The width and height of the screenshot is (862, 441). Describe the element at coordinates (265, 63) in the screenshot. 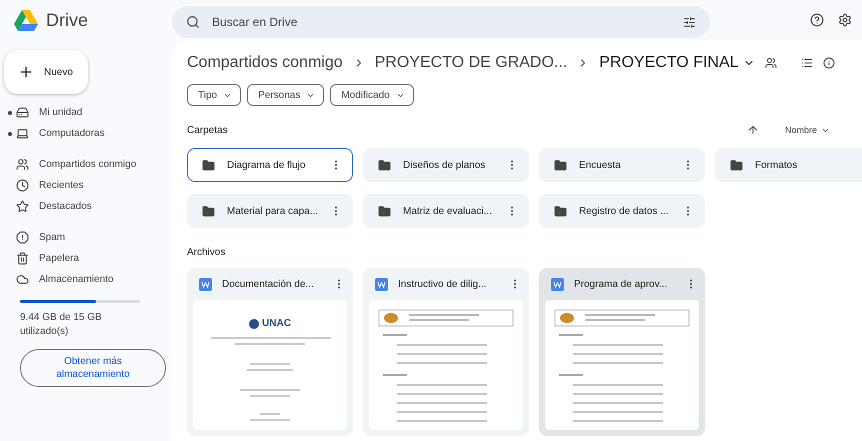

I see `breadcrumb-item: Compartidos conmigo` at that location.